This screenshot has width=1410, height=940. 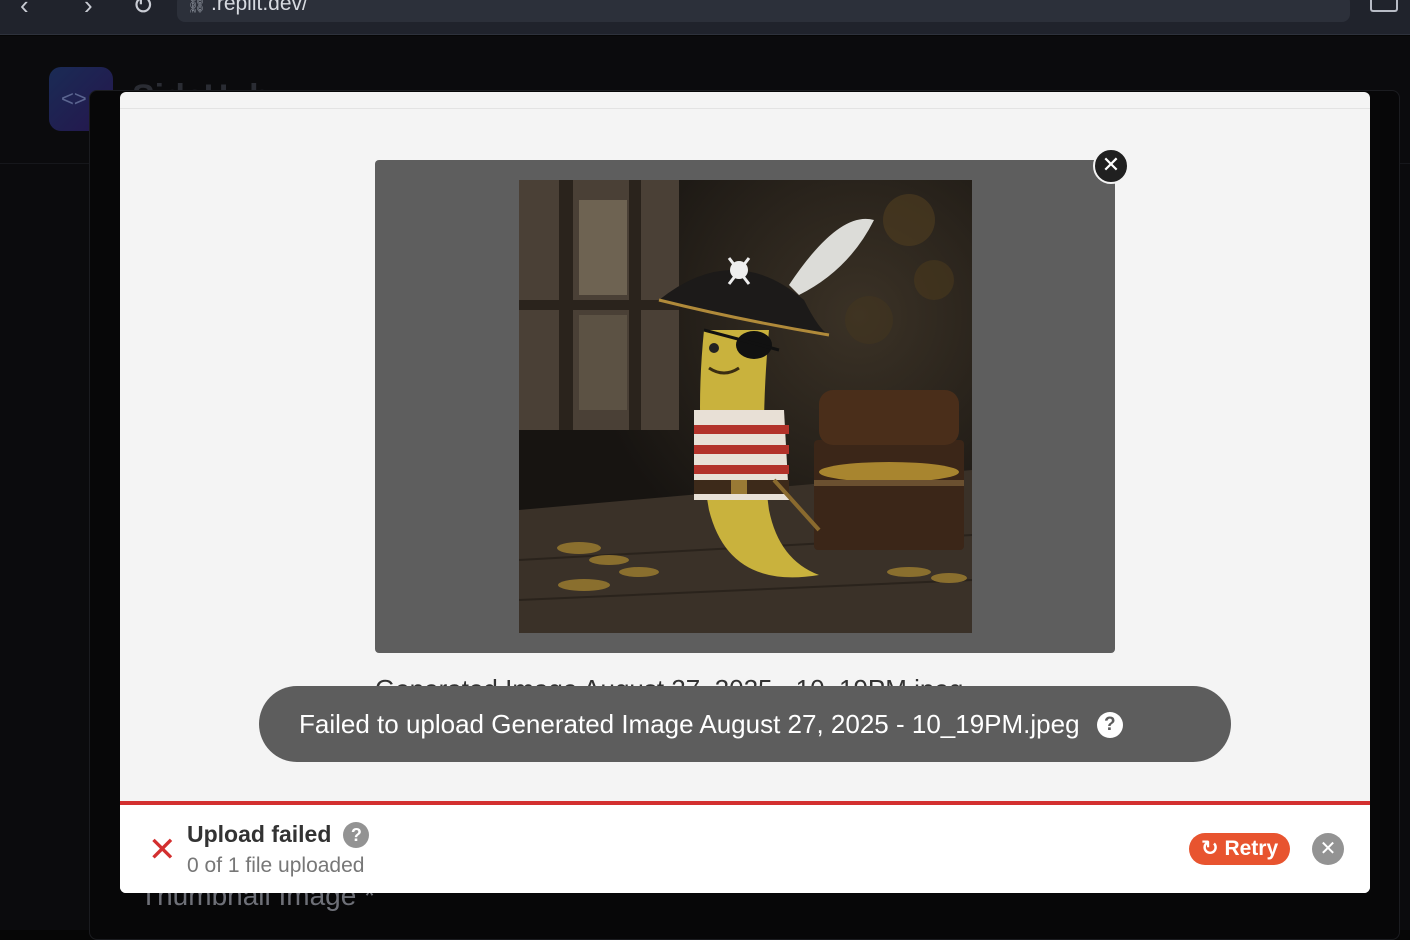 I want to click on forward-icon: ›, so click(x=88, y=9).